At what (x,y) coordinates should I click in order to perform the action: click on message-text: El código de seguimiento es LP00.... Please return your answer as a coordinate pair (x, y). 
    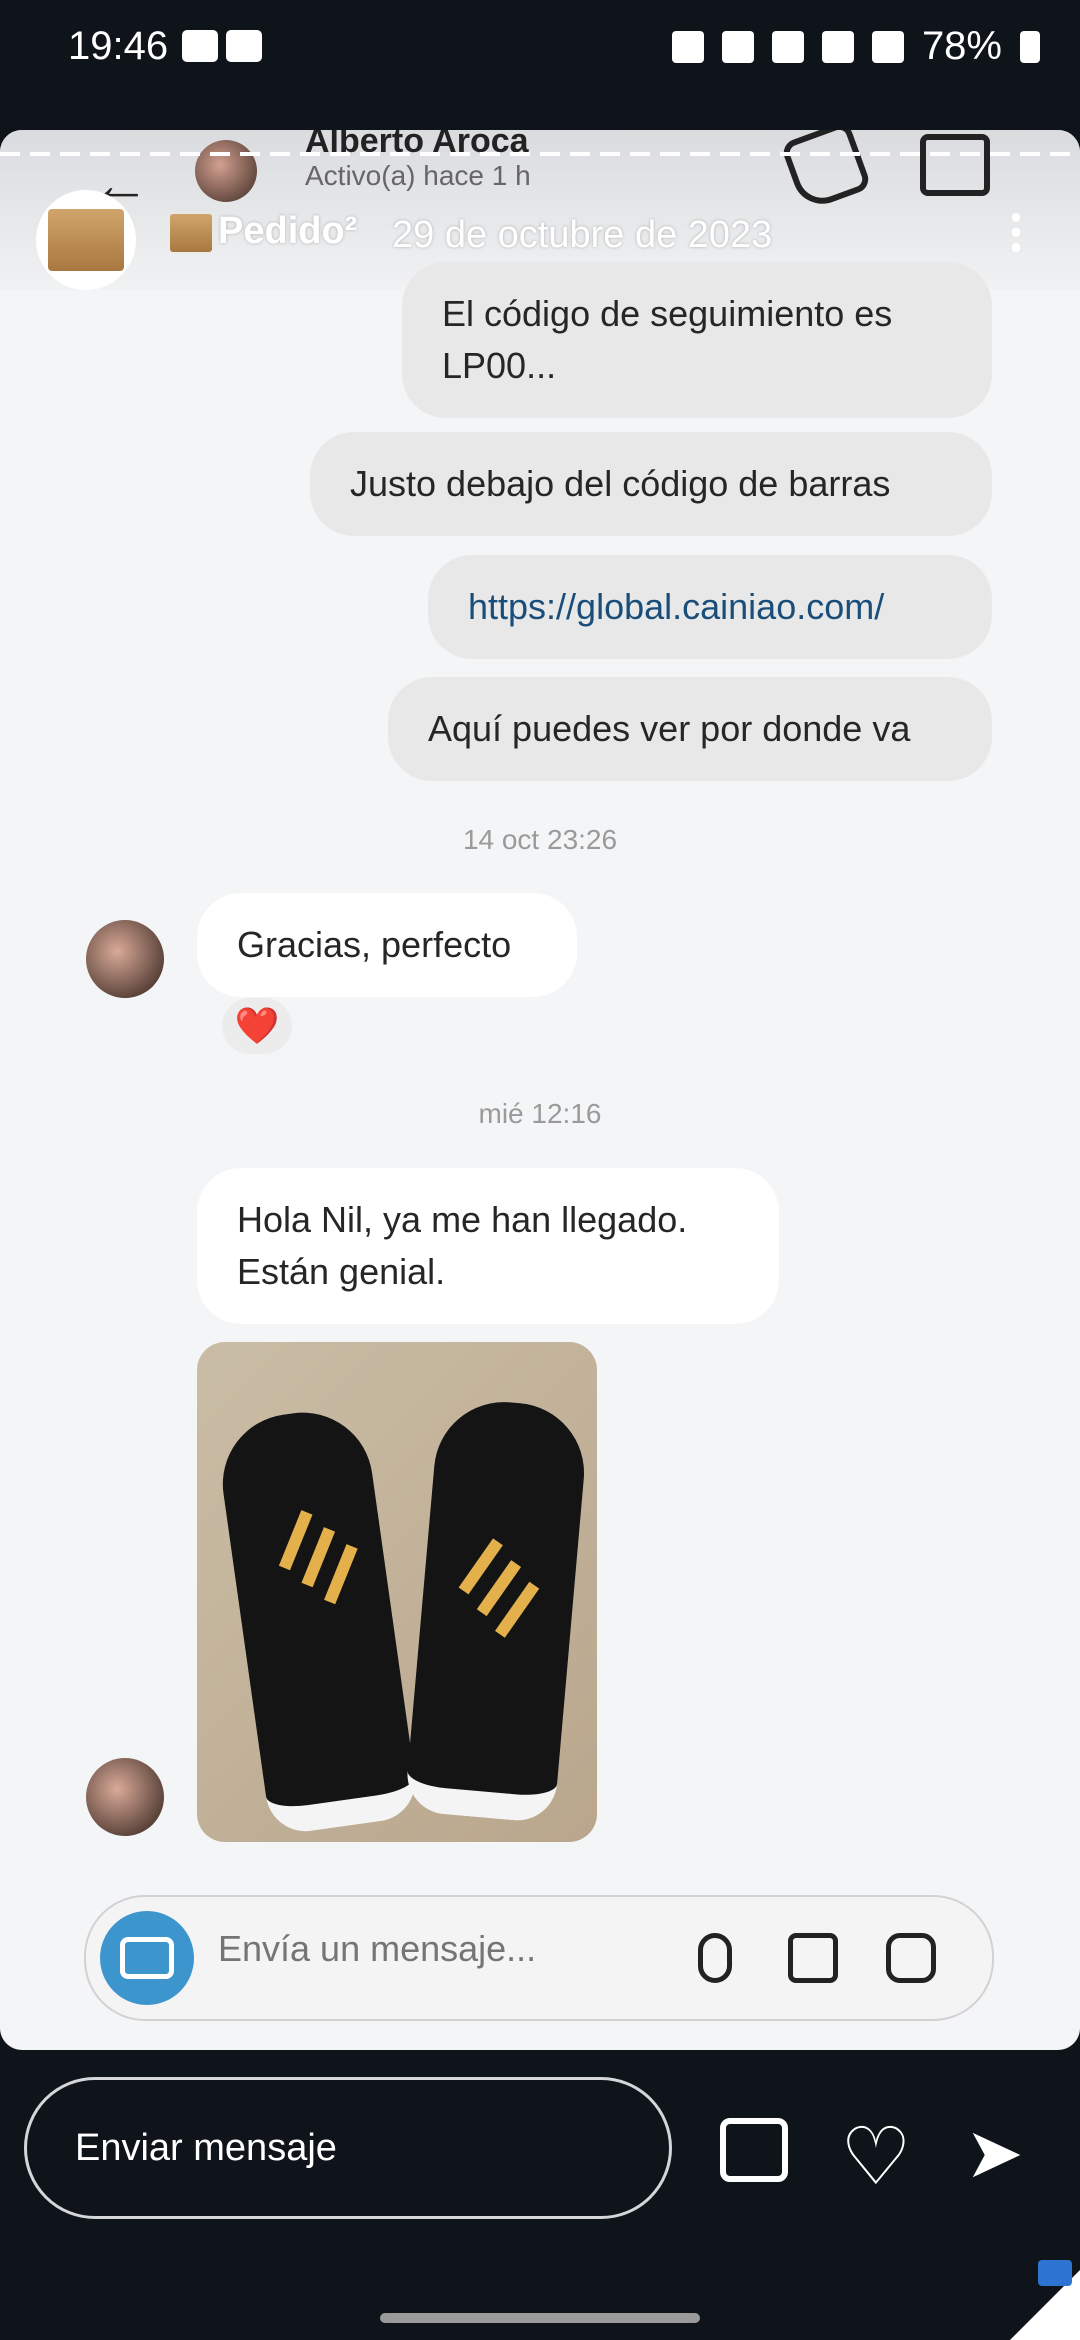
    Looking at the image, I should click on (667, 339).